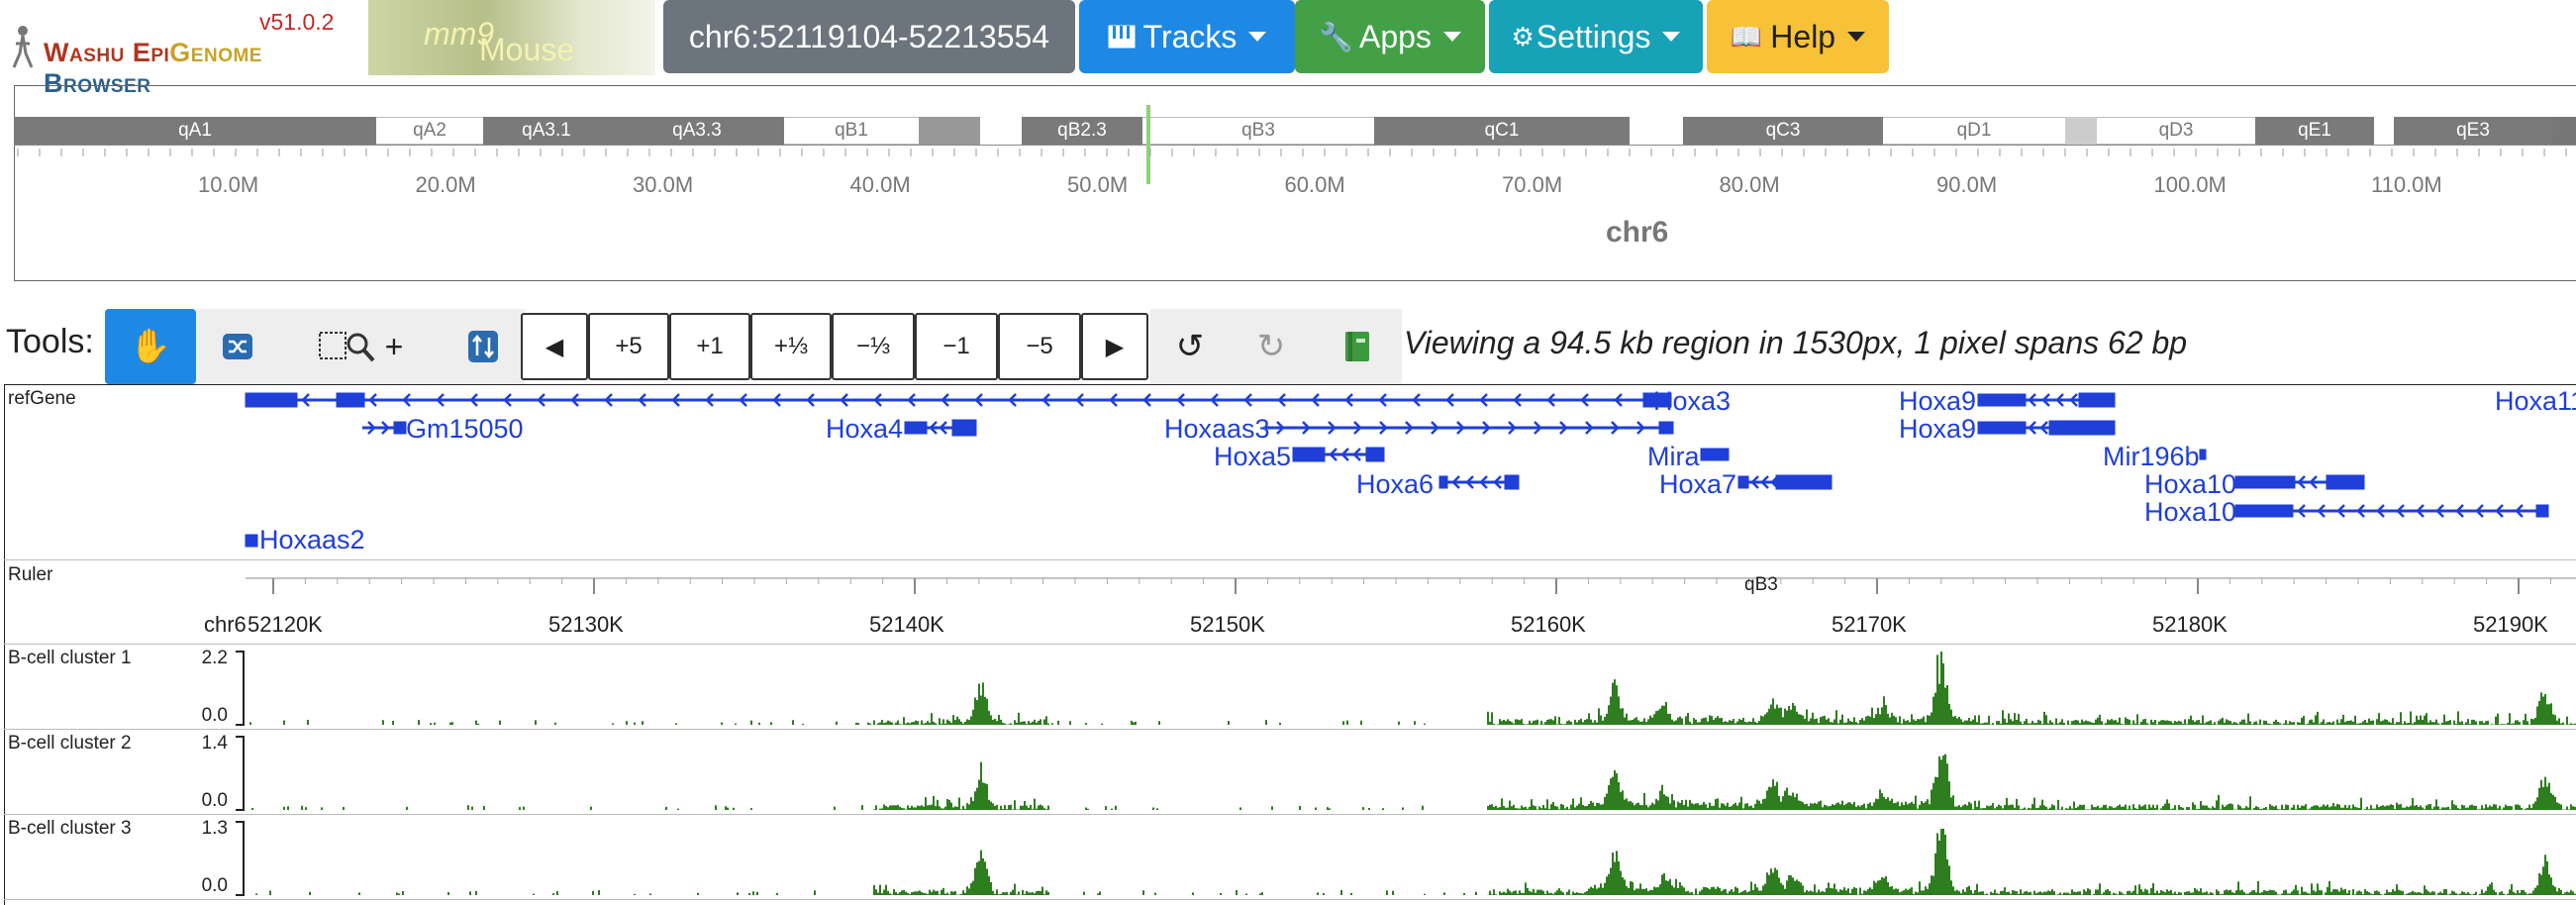  Describe the element at coordinates (1967, 184) in the screenshot. I see `ideogram-tick-label: 90.0M` at that location.